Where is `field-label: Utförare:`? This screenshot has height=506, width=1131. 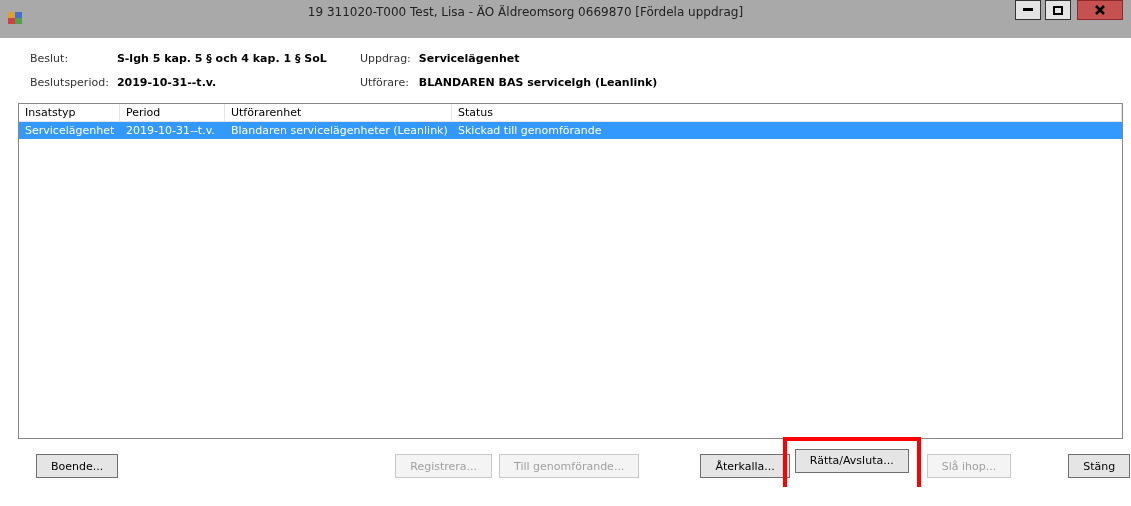 field-label: Utförare: is located at coordinates (384, 82).